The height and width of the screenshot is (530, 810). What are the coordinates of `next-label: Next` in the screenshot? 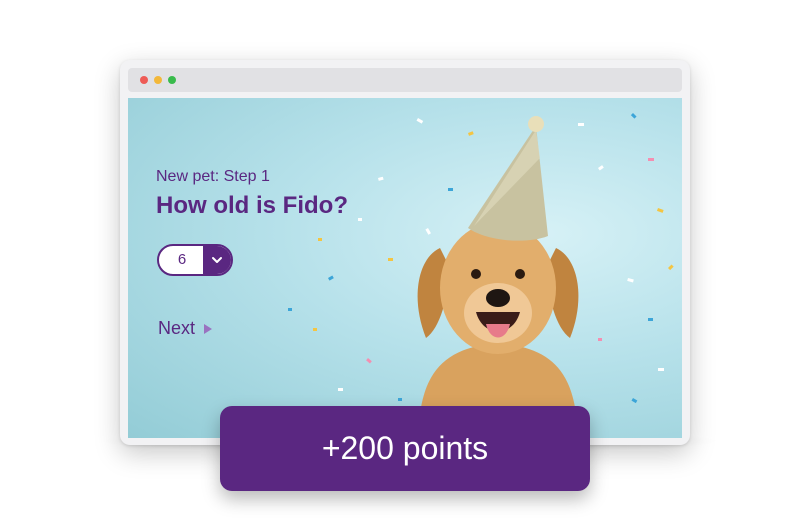 It's located at (177, 328).